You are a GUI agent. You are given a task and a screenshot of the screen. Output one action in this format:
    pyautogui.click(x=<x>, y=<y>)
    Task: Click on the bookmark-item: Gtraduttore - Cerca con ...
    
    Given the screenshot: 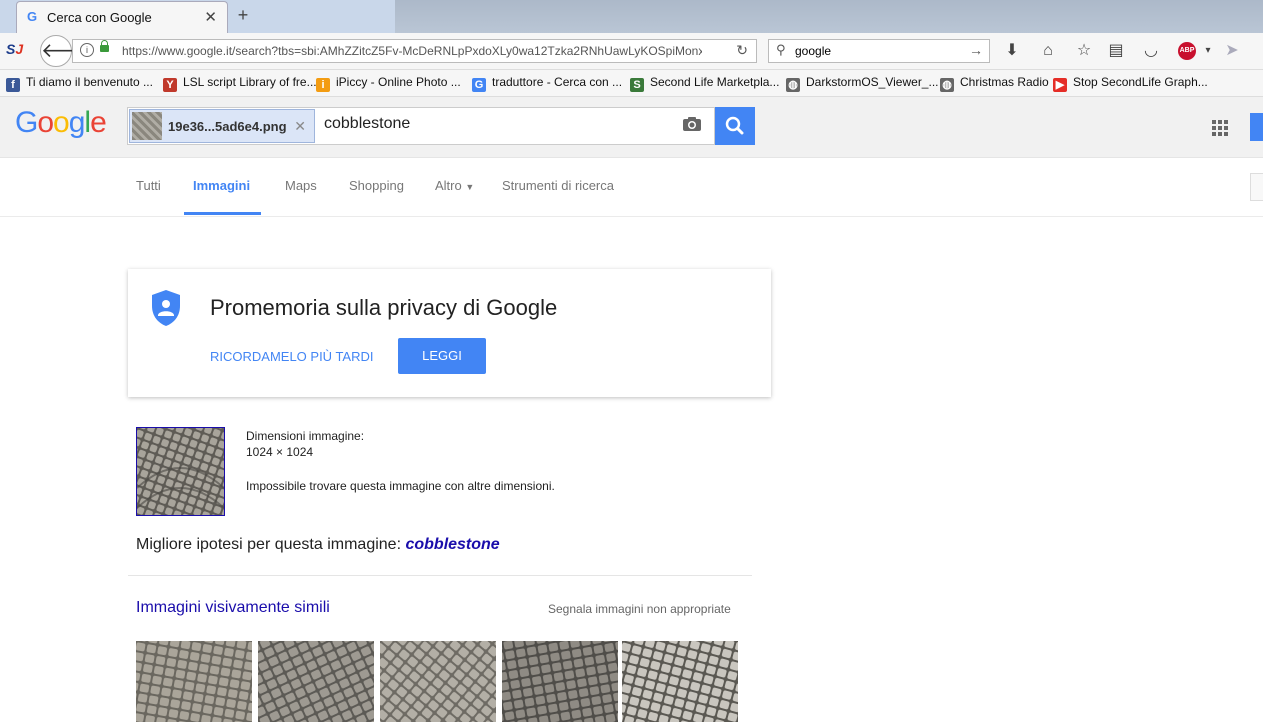 What is the action you would take?
    pyautogui.click(x=547, y=83)
    